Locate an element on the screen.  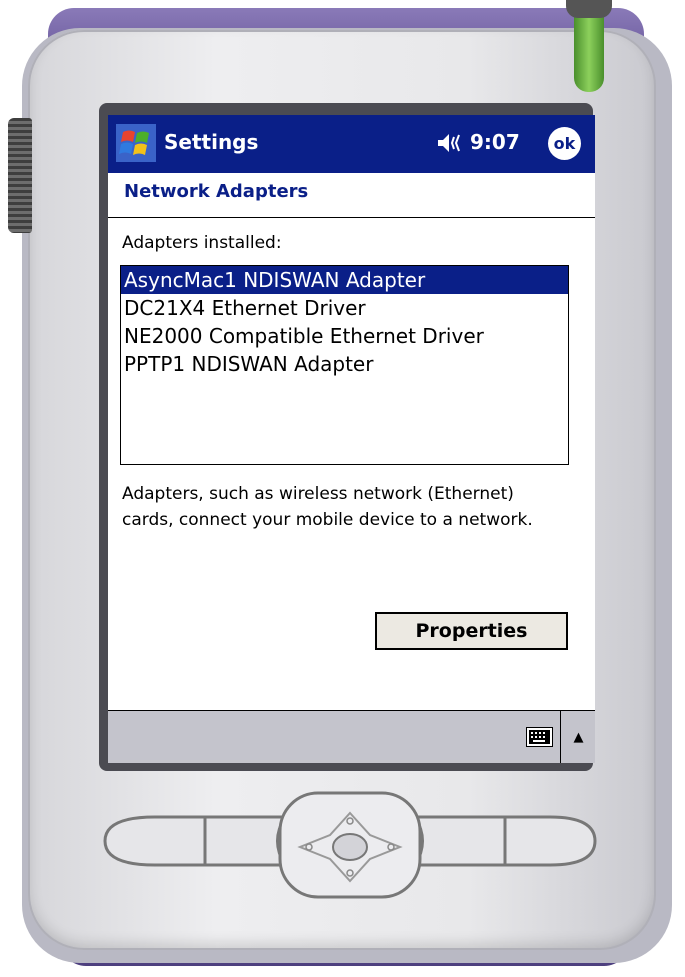
jog-wheel is located at coordinates (20, 175).